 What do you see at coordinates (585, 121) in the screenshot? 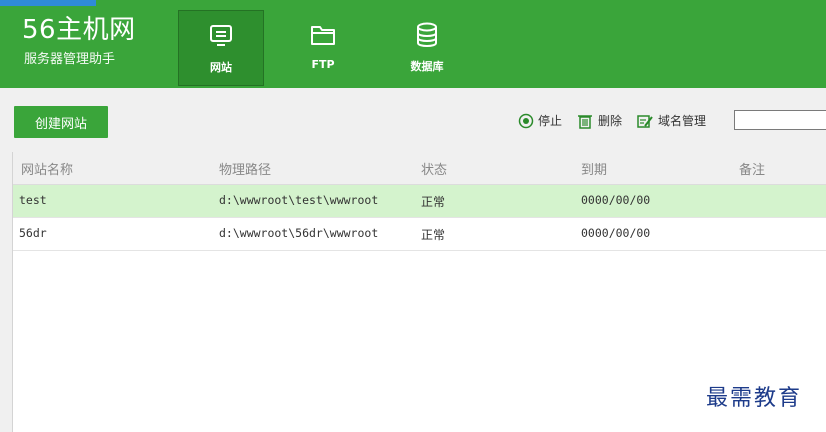
I see `trash-icon` at bounding box center [585, 121].